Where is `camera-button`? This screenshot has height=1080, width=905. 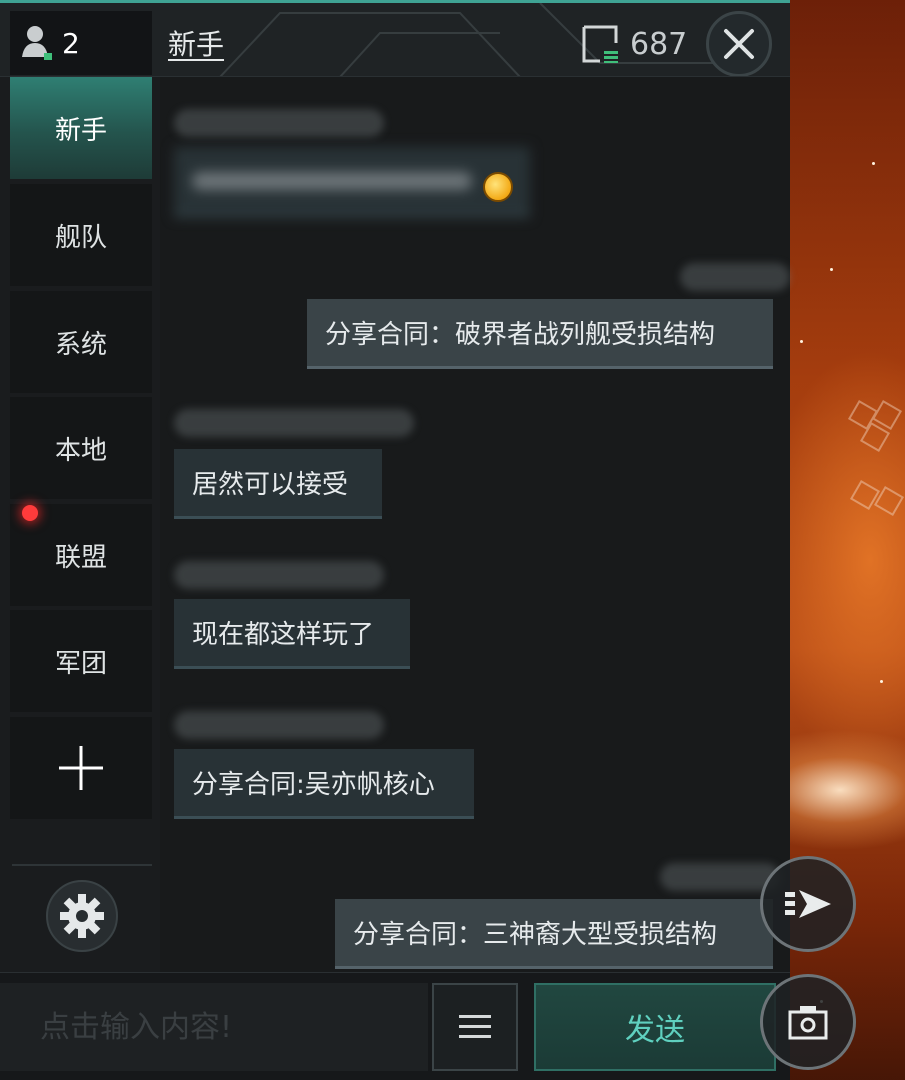
camera-button is located at coordinates (808, 1022).